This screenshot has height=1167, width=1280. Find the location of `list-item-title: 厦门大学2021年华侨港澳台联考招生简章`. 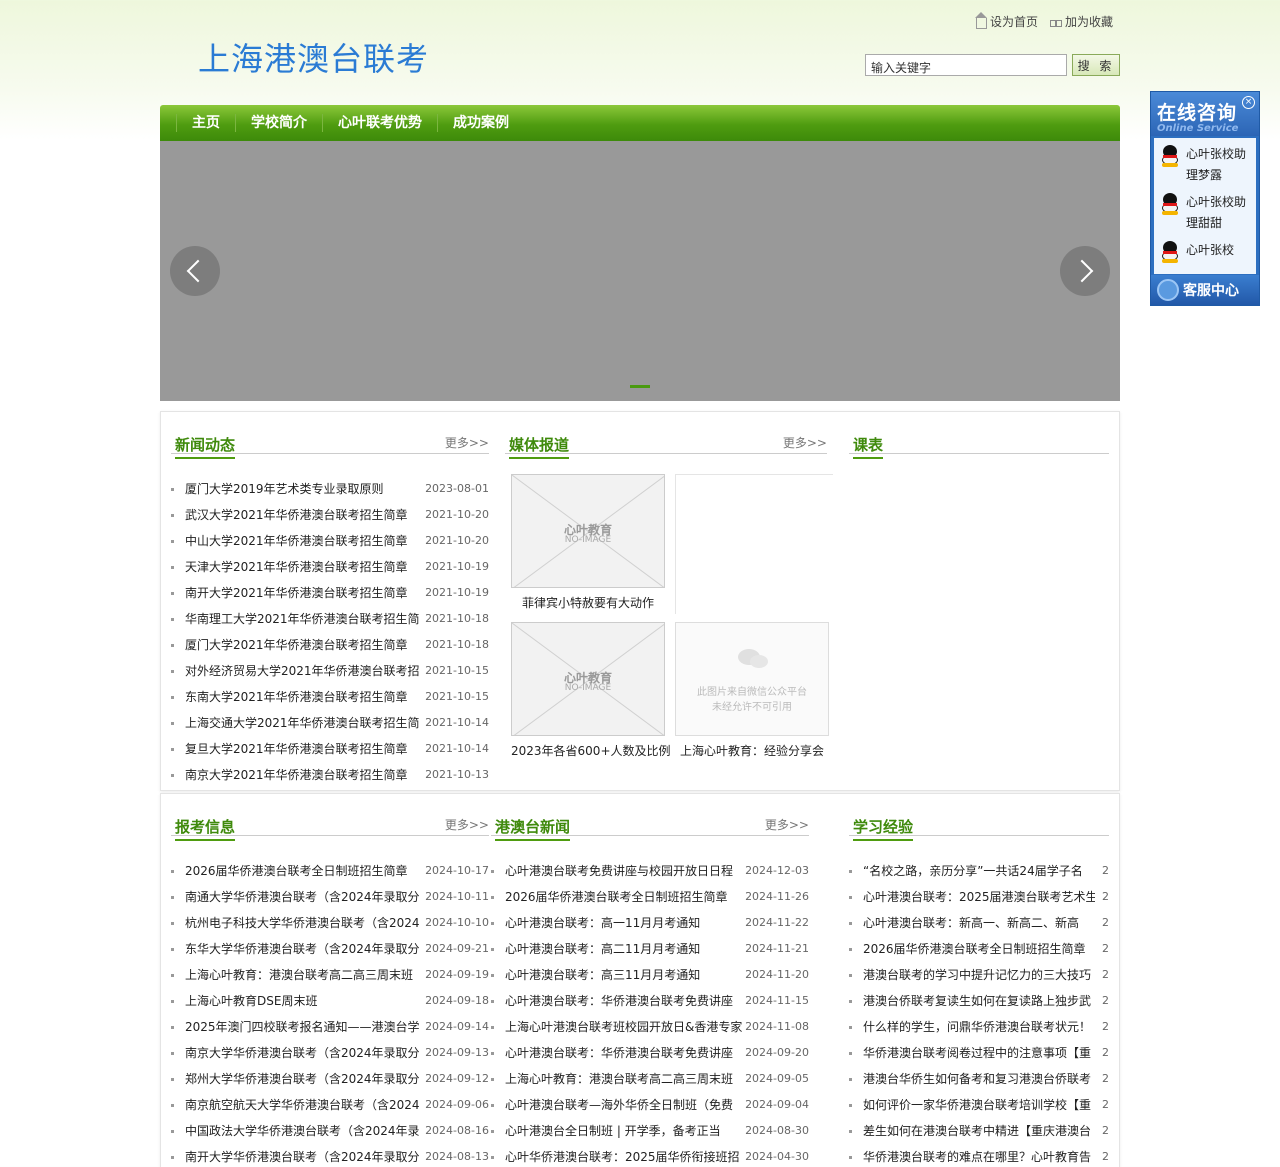

list-item-title: 厦门大学2021年华侨港澳台联考招生简章 is located at coordinates (305, 645).